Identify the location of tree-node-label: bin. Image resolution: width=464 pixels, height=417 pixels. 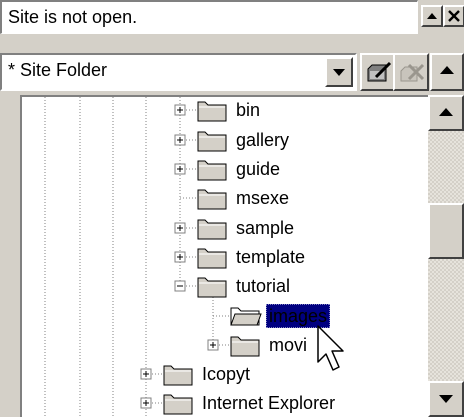
(248, 110).